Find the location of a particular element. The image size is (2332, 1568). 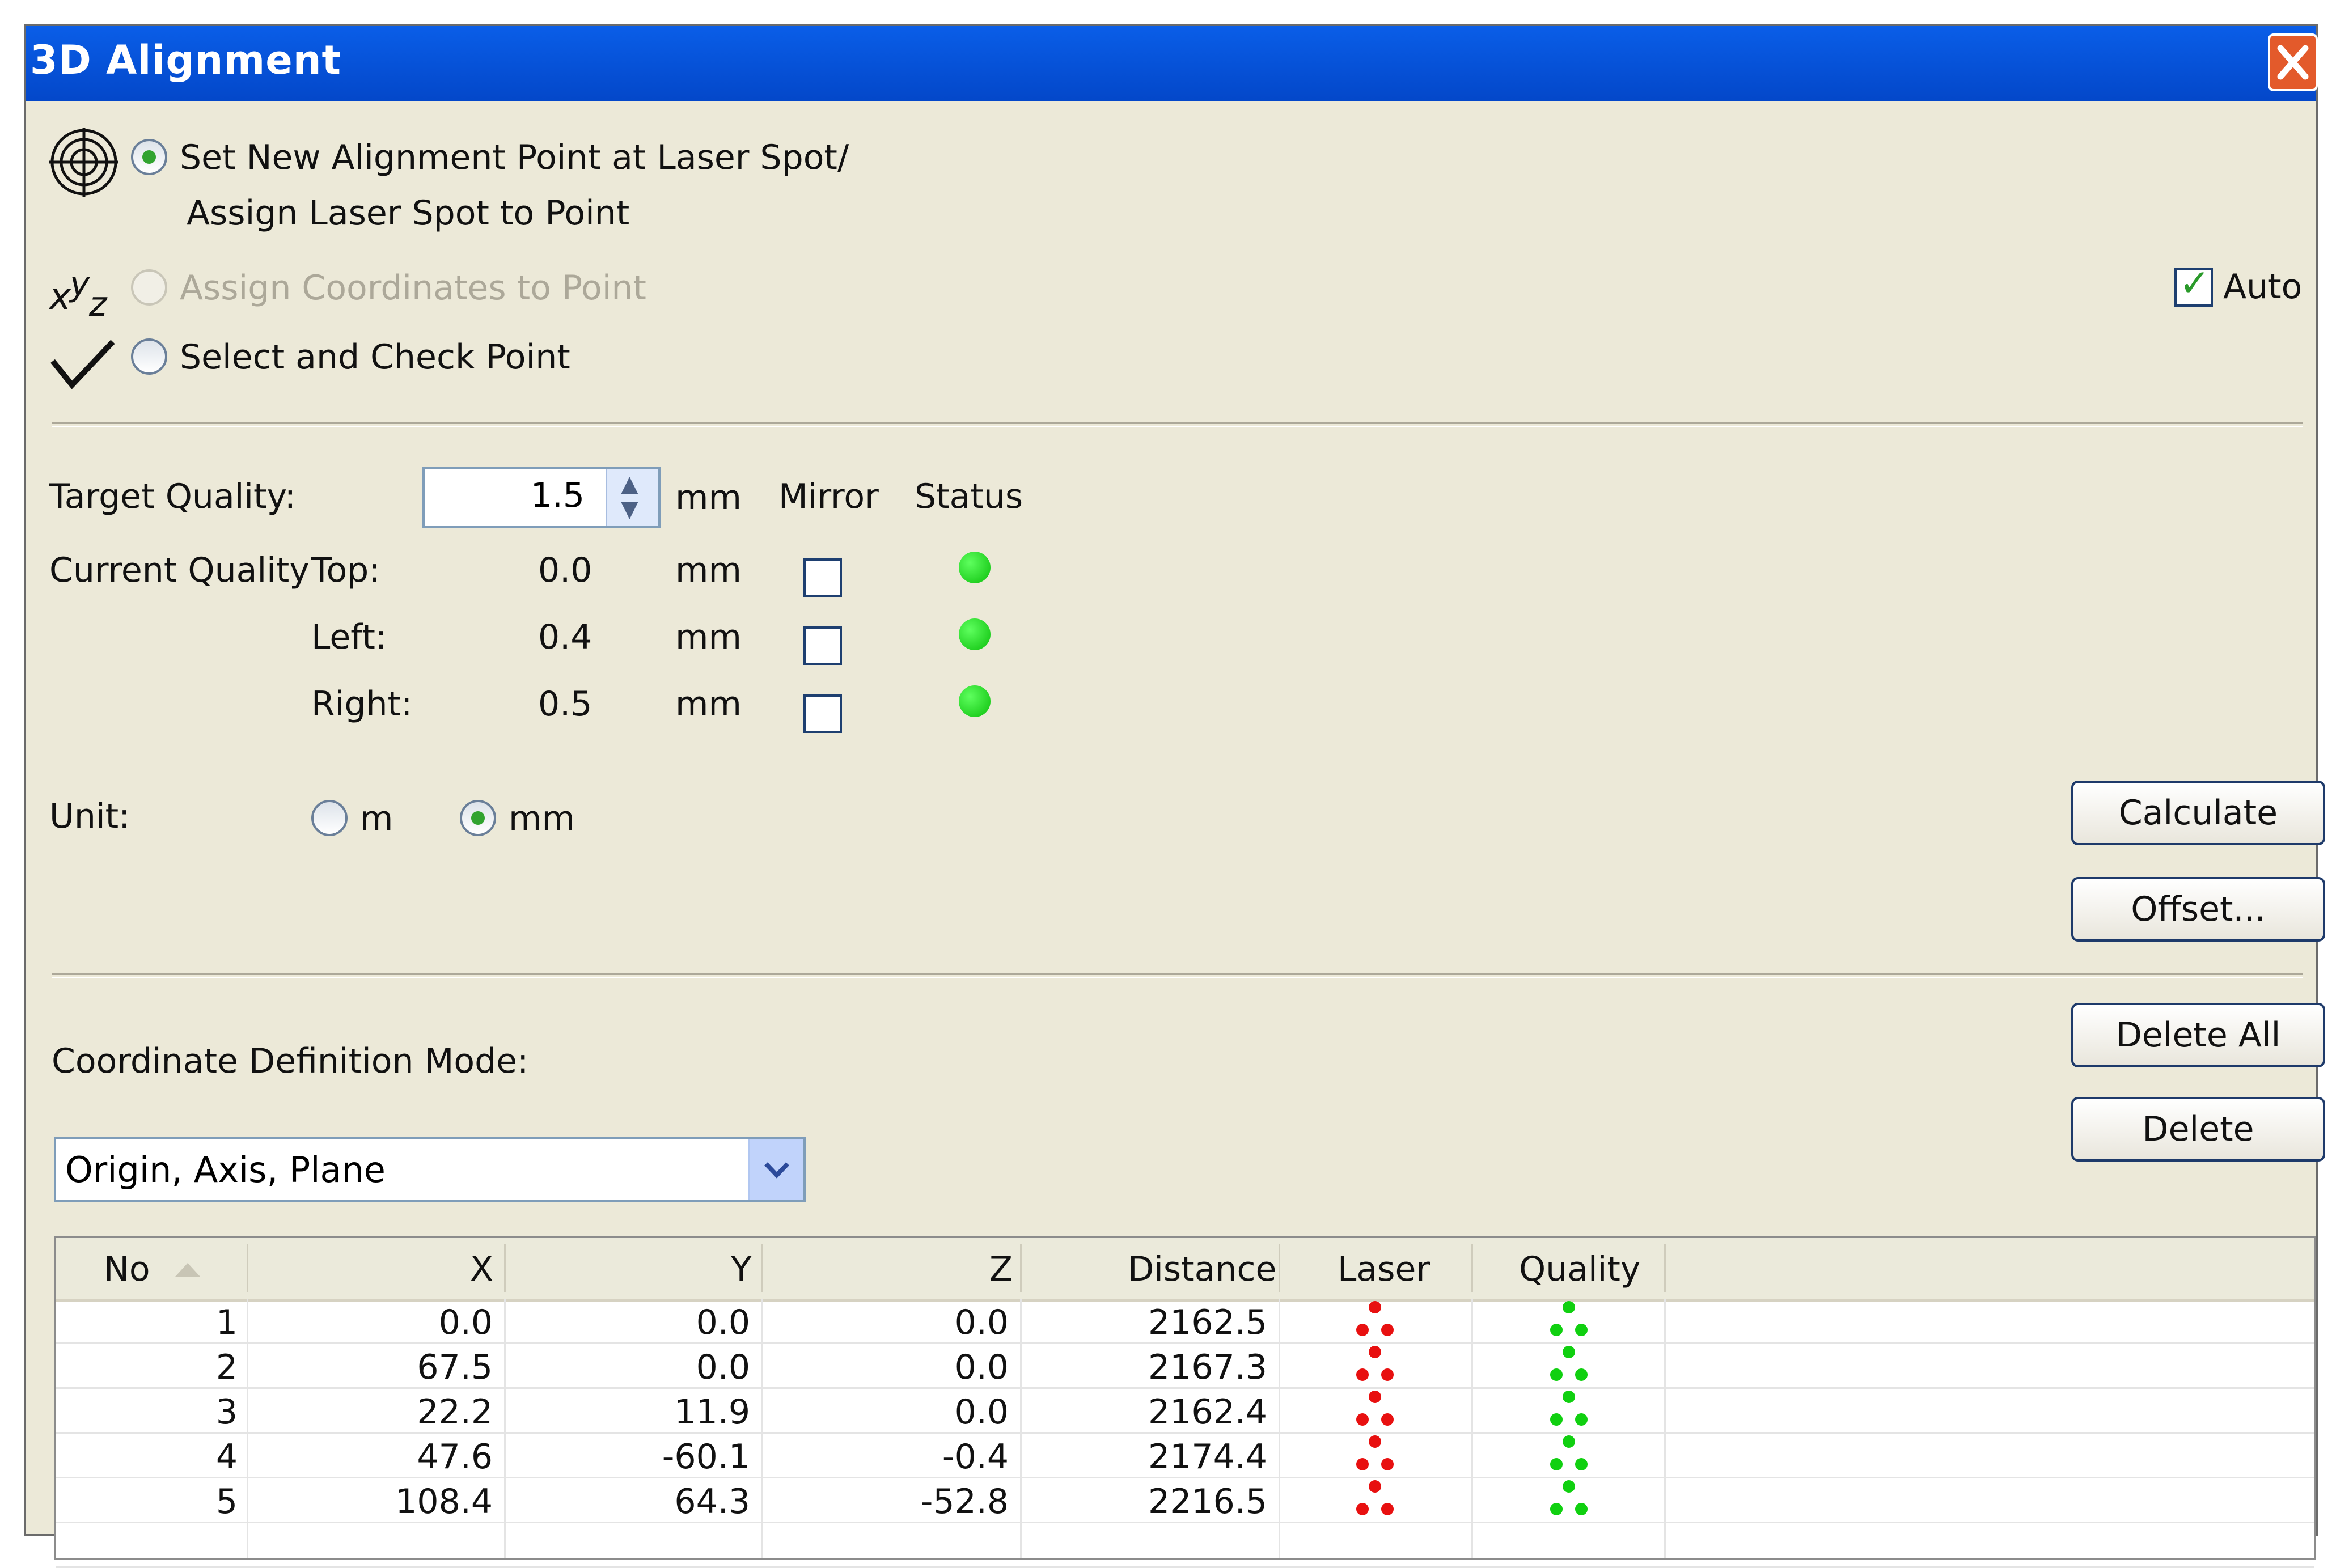

set-new-point-label: Set New Alignment Point at Laser Spot/ is located at coordinates (514, 157).